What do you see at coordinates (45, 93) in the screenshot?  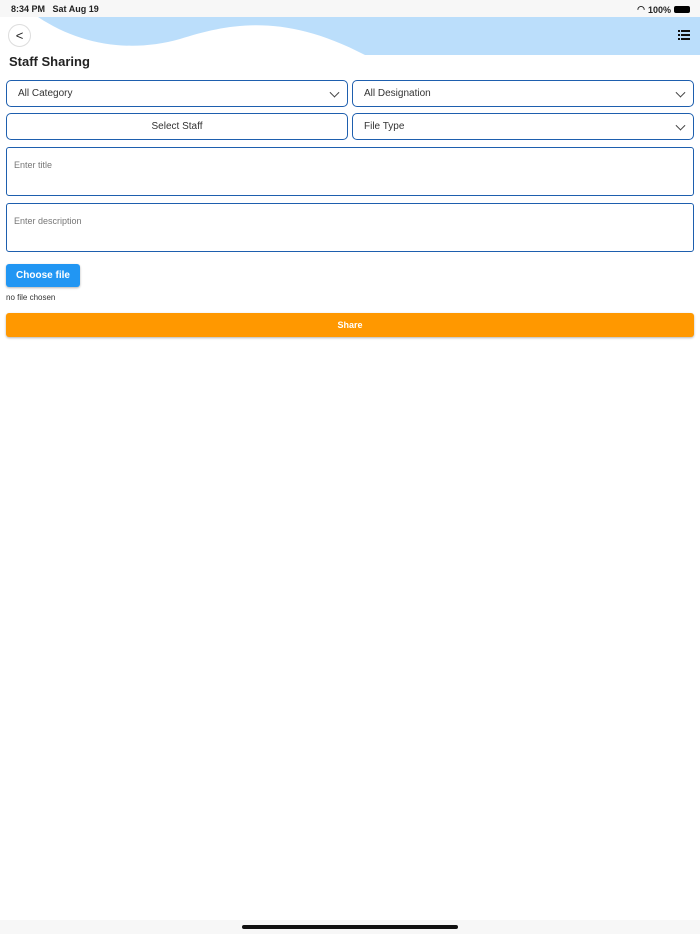 I see `category-value: All Category` at bounding box center [45, 93].